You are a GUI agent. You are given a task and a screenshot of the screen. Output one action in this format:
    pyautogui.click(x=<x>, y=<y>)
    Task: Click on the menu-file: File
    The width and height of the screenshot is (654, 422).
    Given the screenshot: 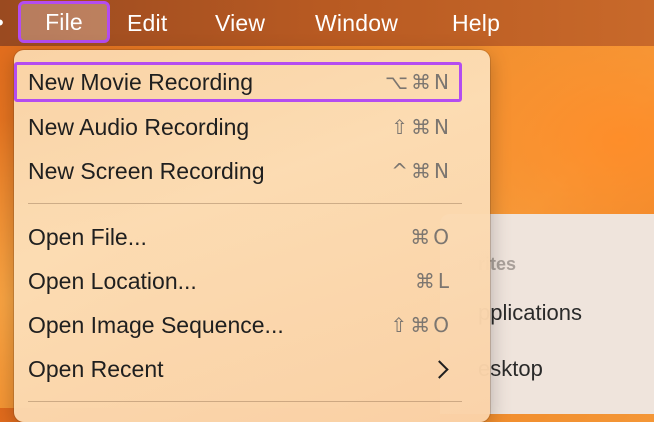 What is the action you would take?
    pyautogui.click(x=64, y=22)
    